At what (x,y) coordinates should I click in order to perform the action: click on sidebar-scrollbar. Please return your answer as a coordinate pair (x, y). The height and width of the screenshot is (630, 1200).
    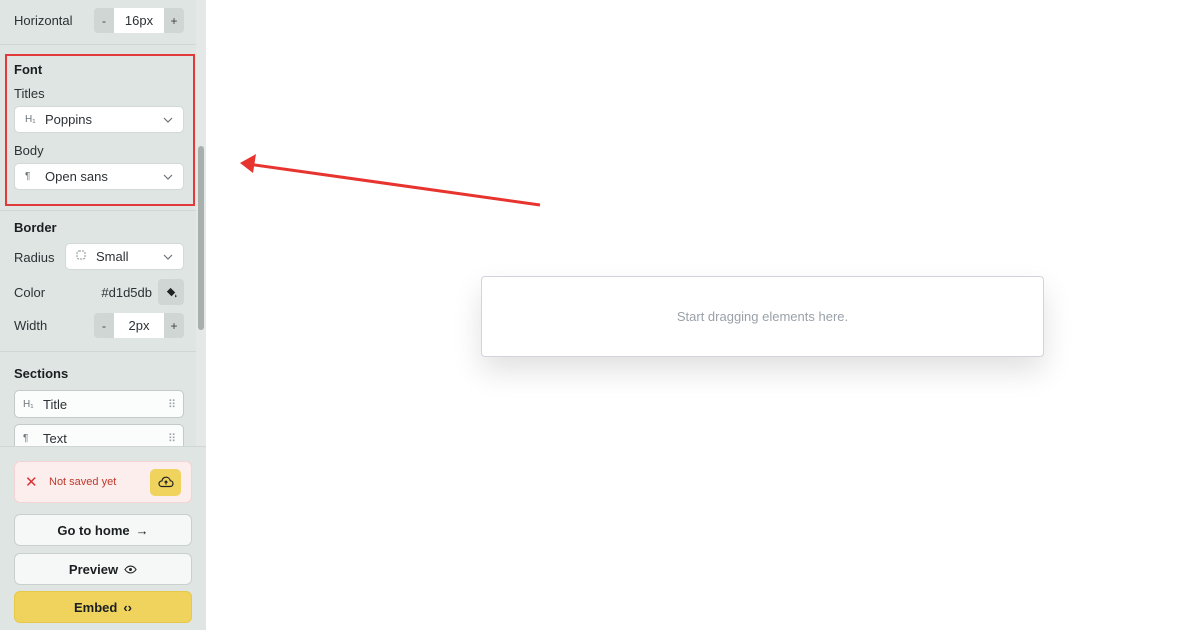
    Looking at the image, I should click on (201, 223).